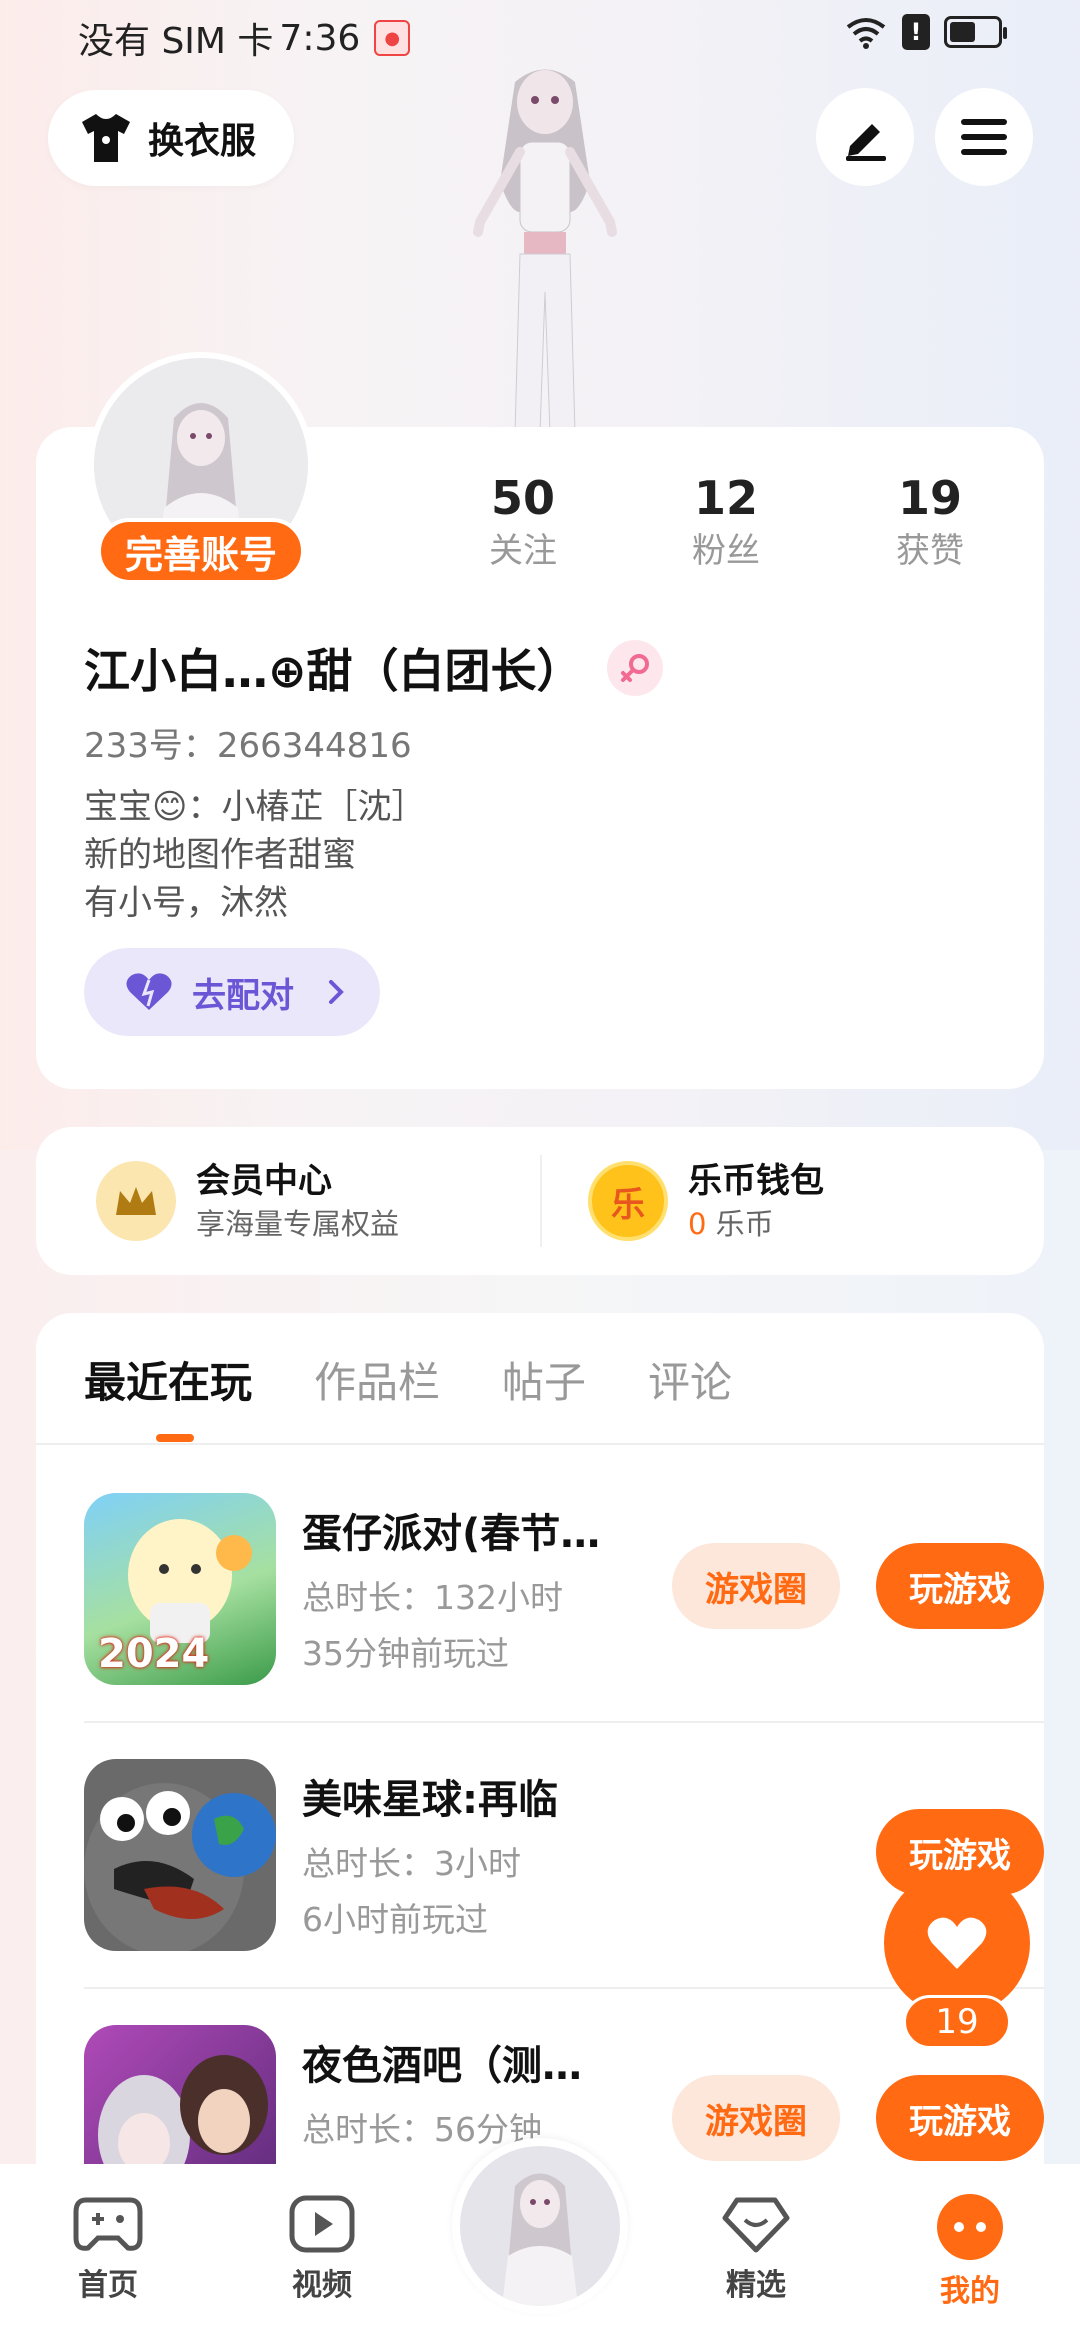  What do you see at coordinates (336, 992) in the screenshot?
I see `chevron-right-icon` at bounding box center [336, 992].